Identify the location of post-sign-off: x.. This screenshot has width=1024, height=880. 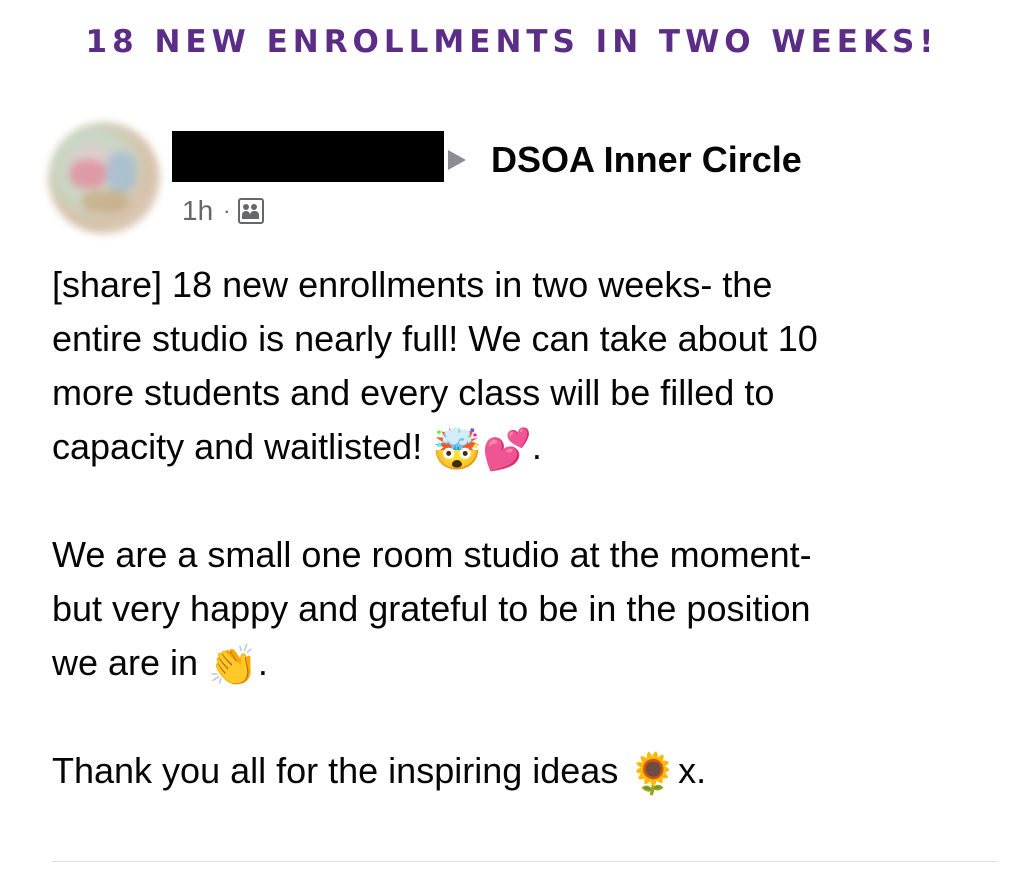
(692, 770).